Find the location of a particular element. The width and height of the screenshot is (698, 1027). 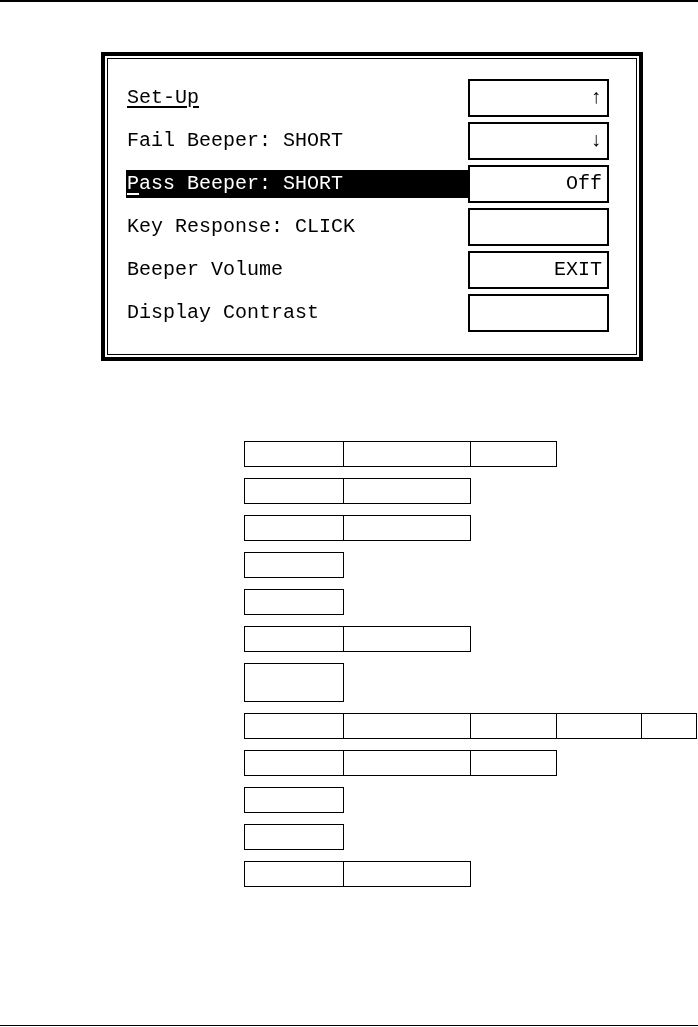

soft-key: EXIT is located at coordinates (538, 270).